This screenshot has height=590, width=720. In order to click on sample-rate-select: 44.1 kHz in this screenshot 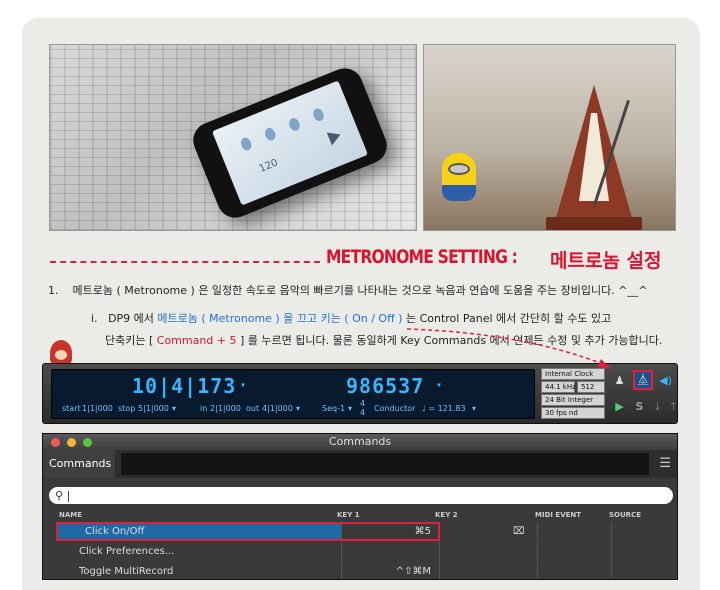, I will do `click(558, 387)`.